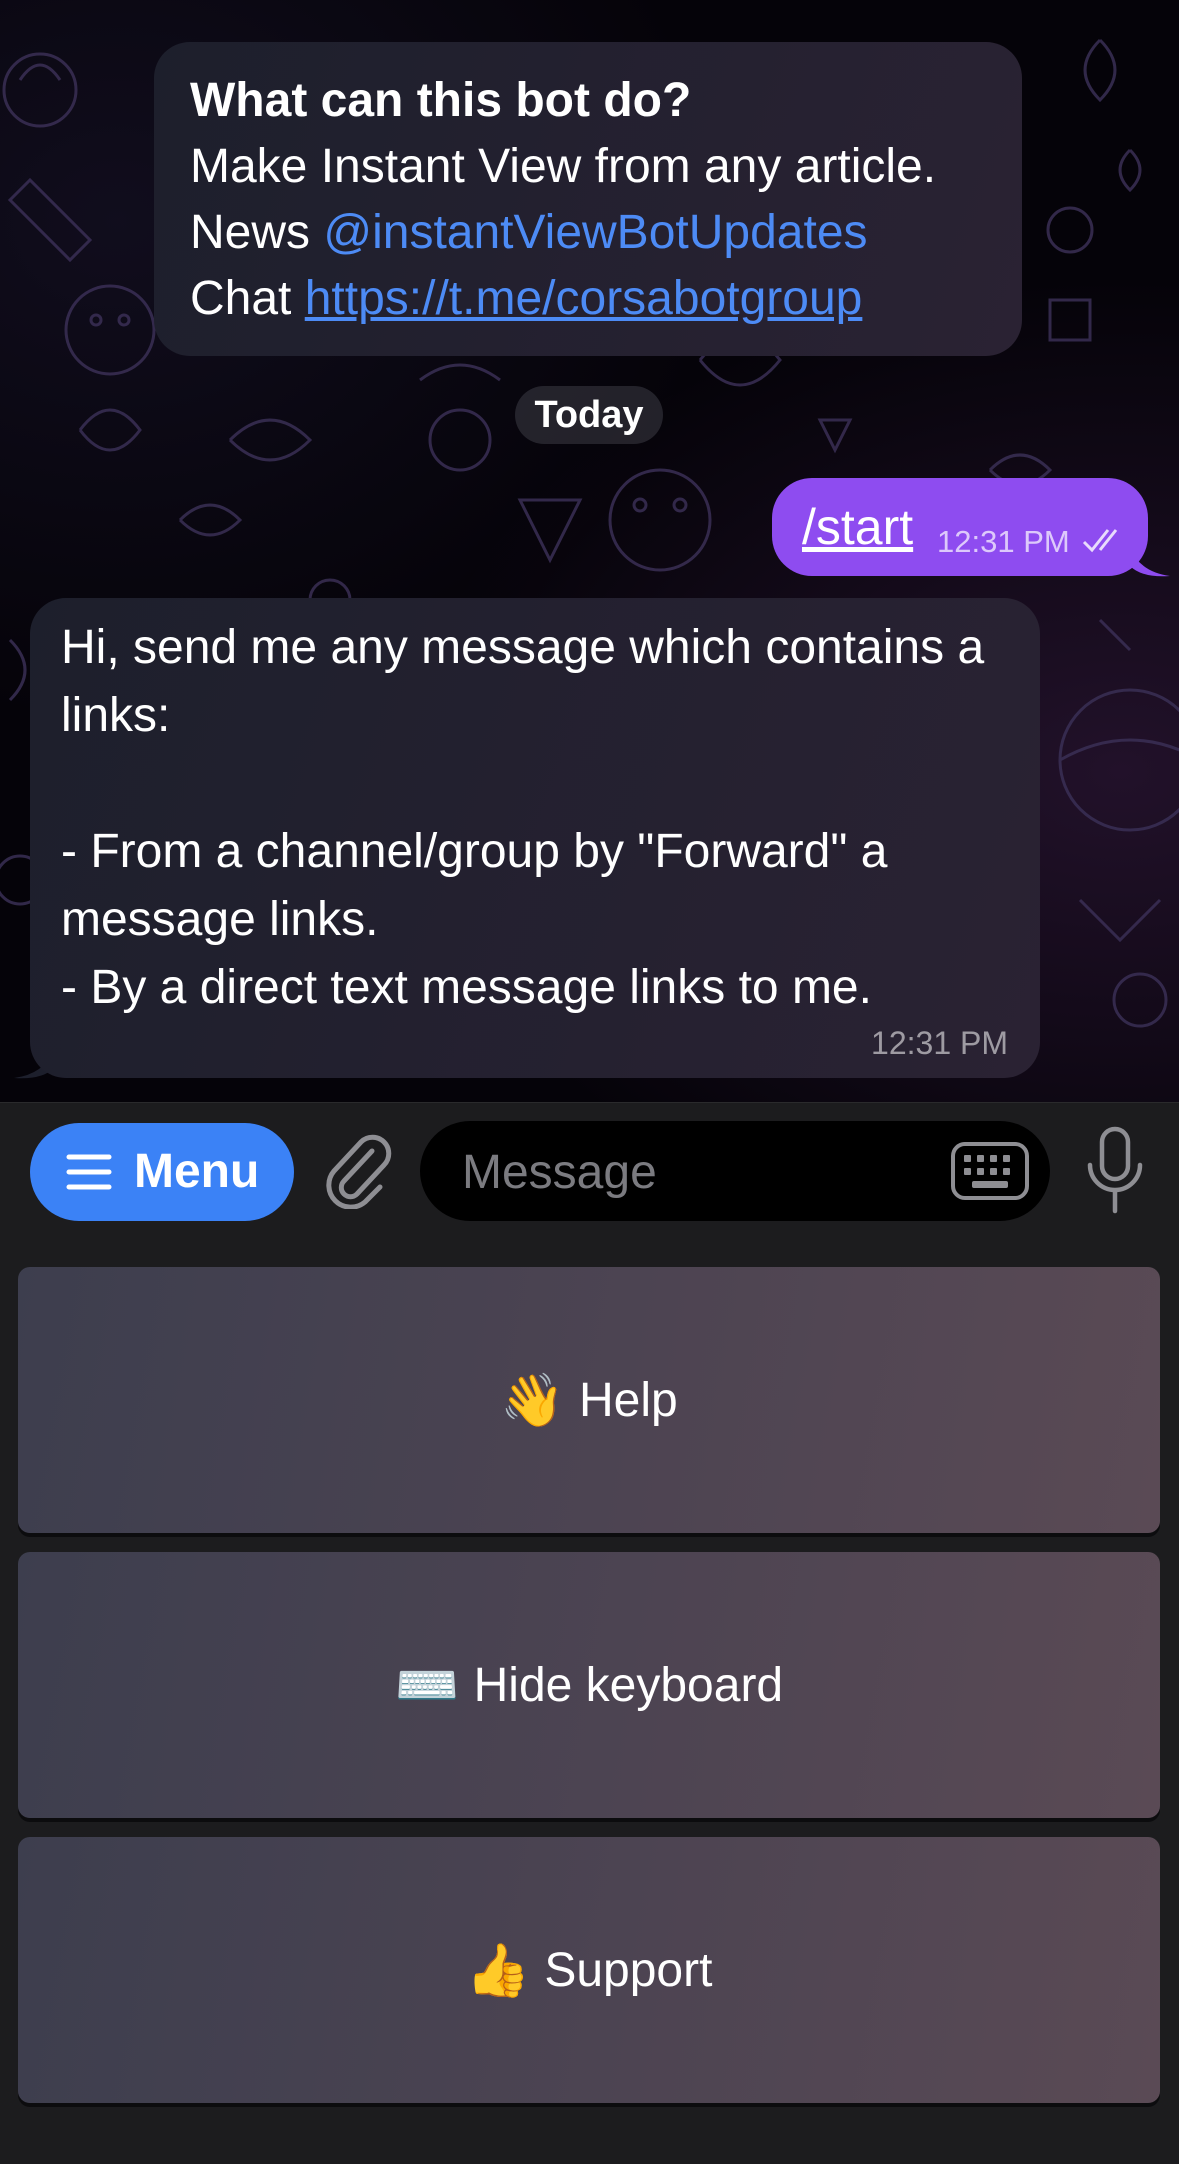 Image resolution: width=1179 pixels, height=2164 pixels. I want to click on hide-keyboard-button-label: Hide keyboard, so click(628, 1685).